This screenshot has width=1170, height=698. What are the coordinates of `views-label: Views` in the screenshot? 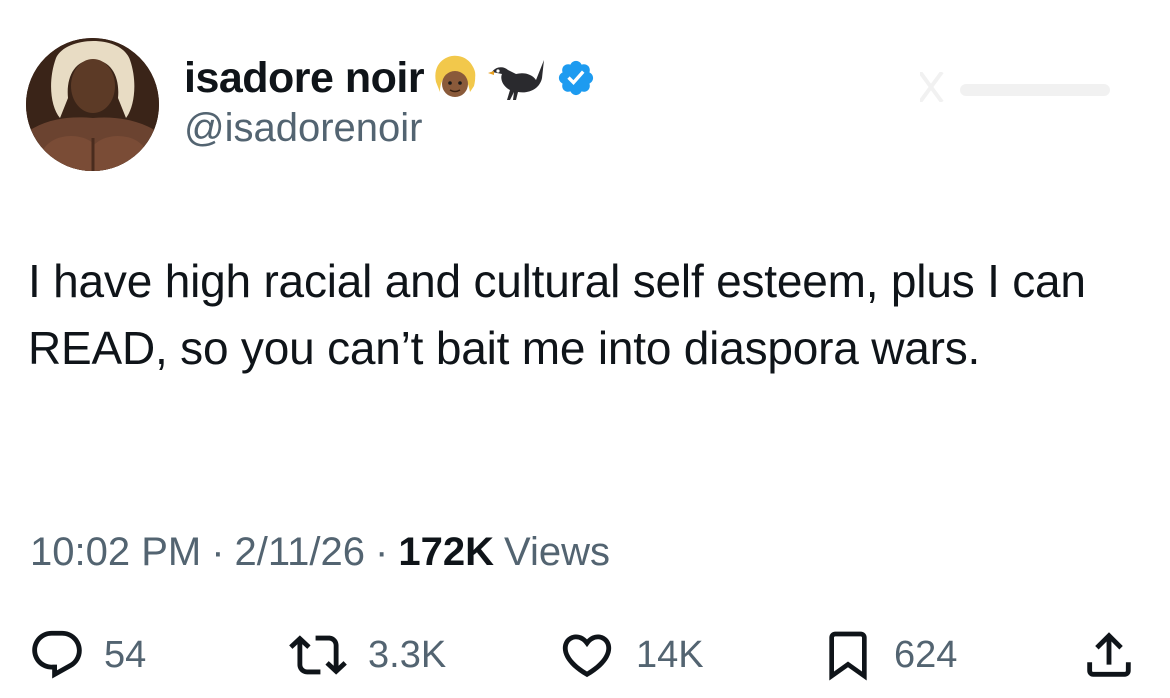 It's located at (557, 552).